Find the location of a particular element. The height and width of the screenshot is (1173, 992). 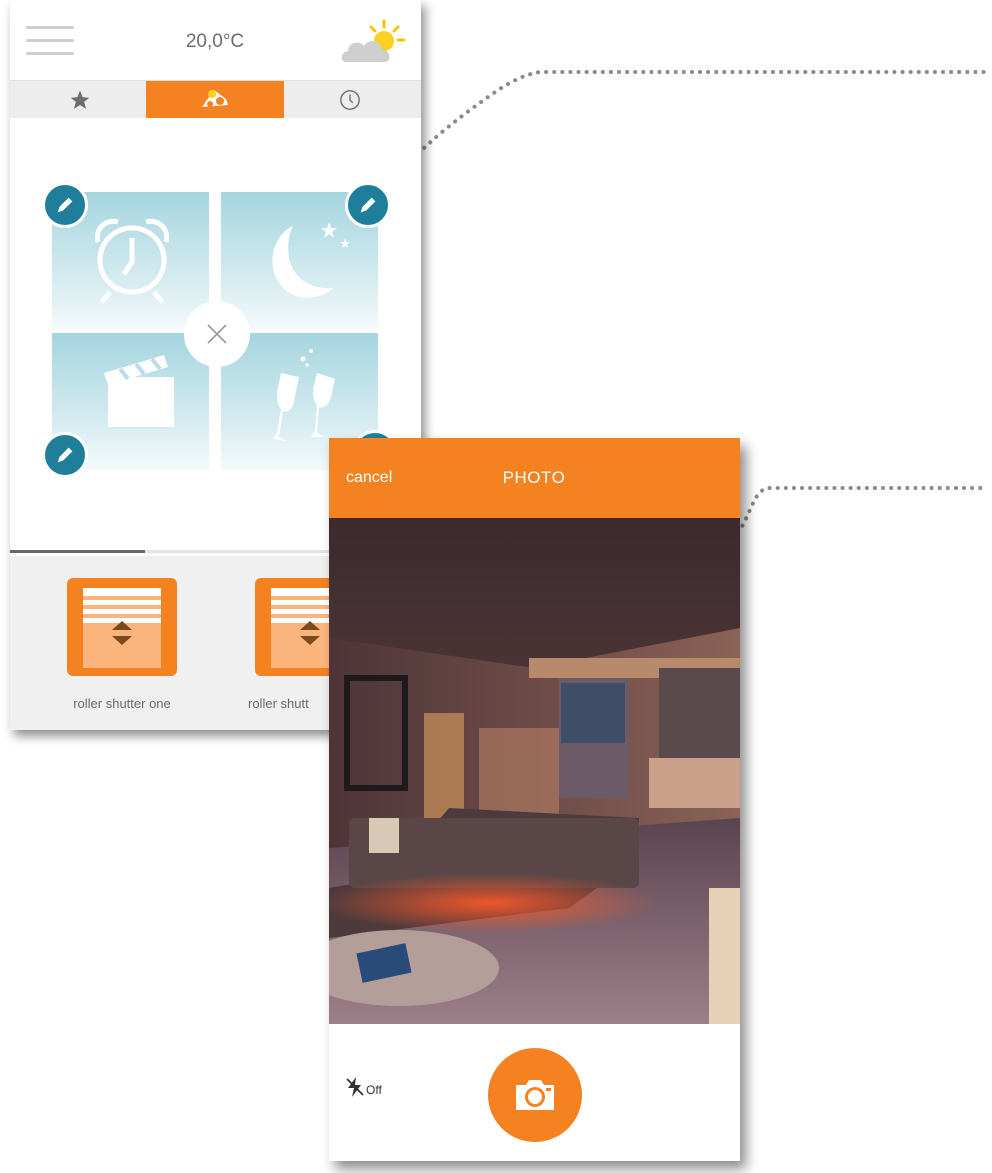

capture-button is located at coordinates (535, 1095).